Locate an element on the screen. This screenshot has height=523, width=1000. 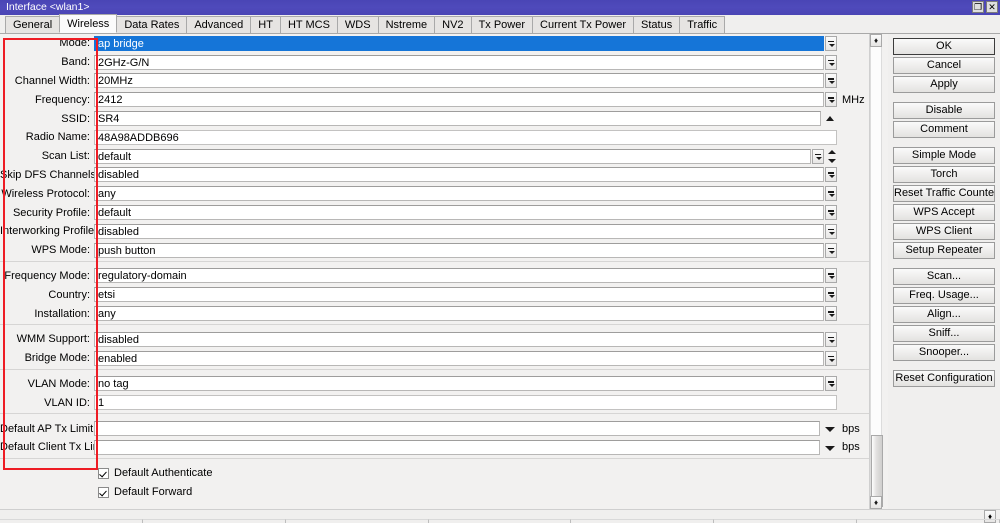
field-label-default-client-tx-limit: Default Client Tx Limit: is located at coordinates (55, 447).